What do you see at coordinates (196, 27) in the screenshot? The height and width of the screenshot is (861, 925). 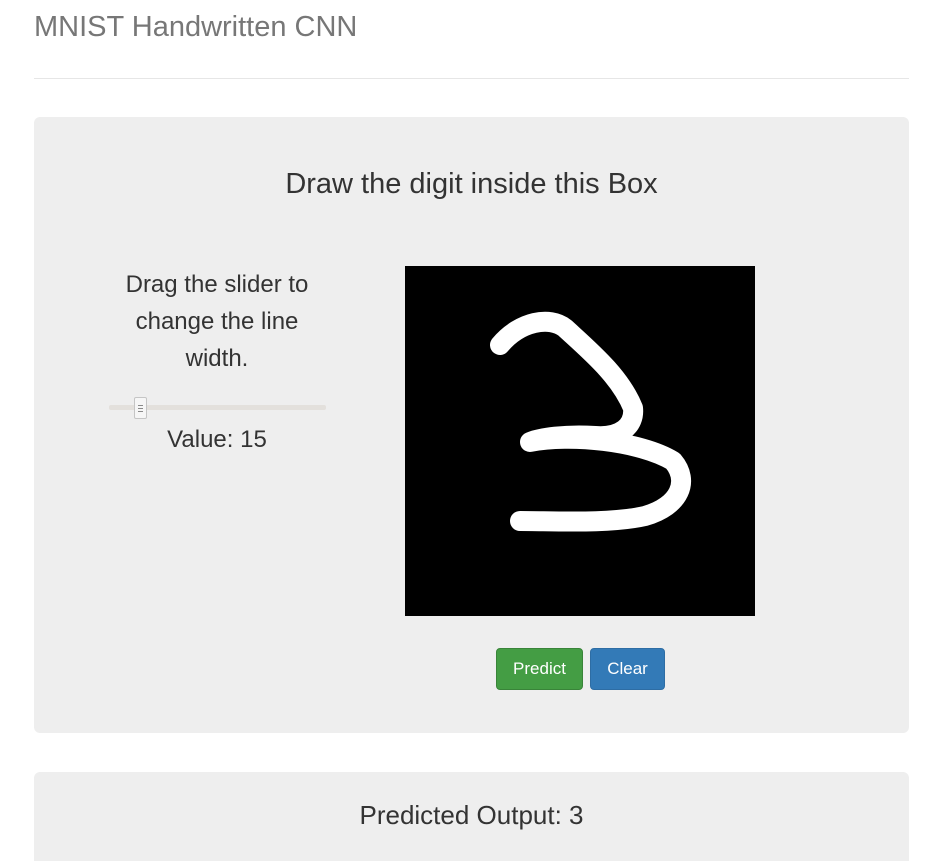 I see `page-title: MNIST Handwritten CNN` at bounding box center [196, 27].